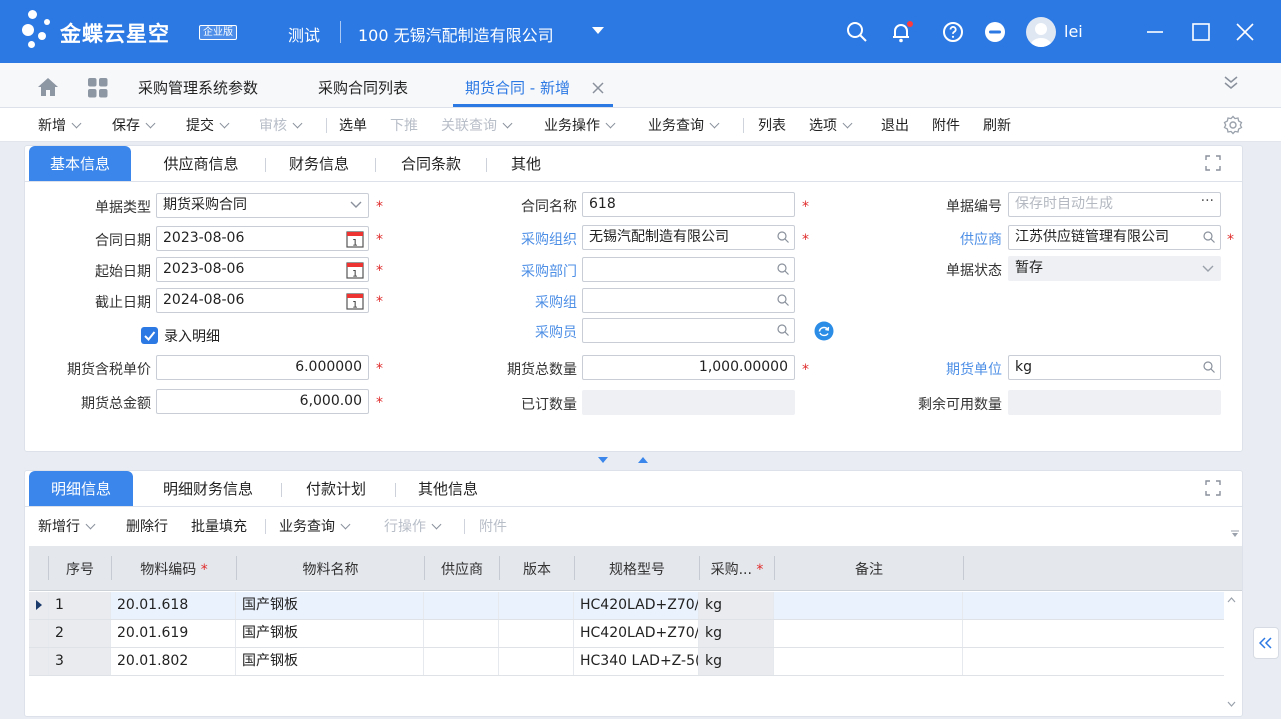 The height and width of the screenshot is (719, 1281). I want to click on business-query-button: 业务查询, so click(684, 125).